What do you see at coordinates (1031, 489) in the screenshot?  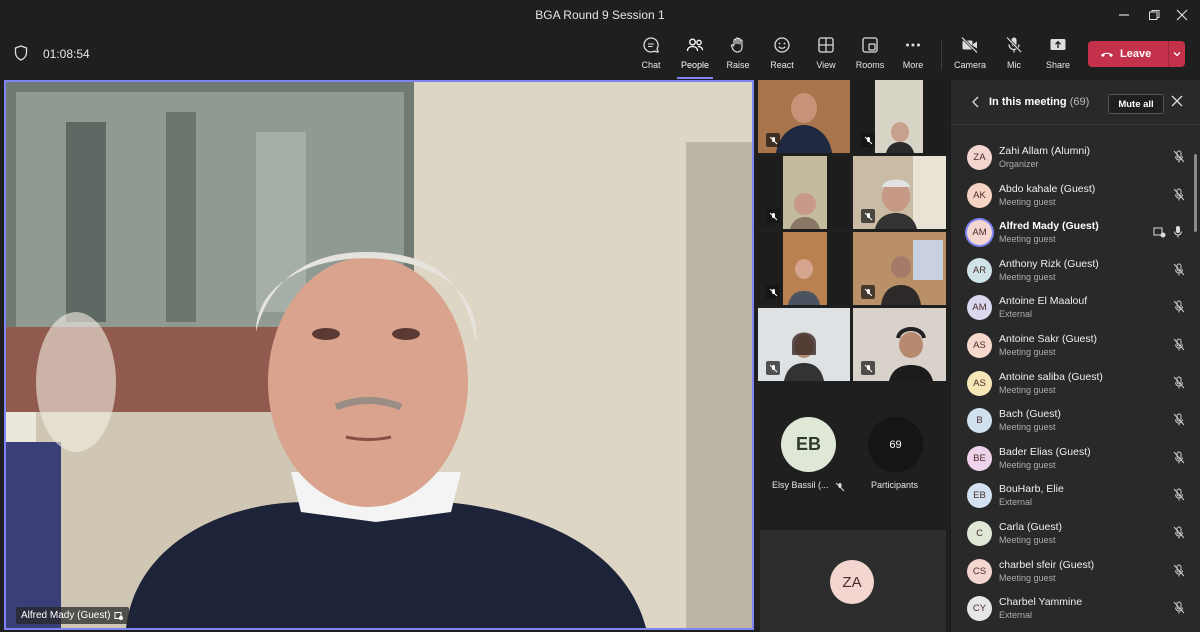 I see `participant-name: BouHarb, Elie` at bounding box center [1031, 489].